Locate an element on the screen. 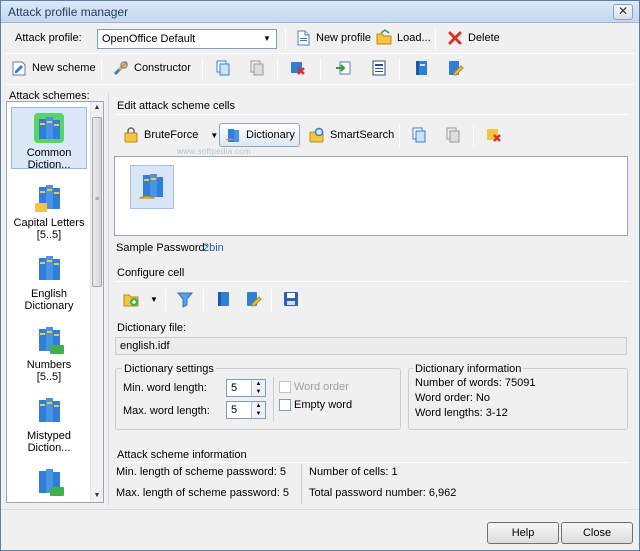  new-profile-label: New profile is located at coordinates (344, 38).